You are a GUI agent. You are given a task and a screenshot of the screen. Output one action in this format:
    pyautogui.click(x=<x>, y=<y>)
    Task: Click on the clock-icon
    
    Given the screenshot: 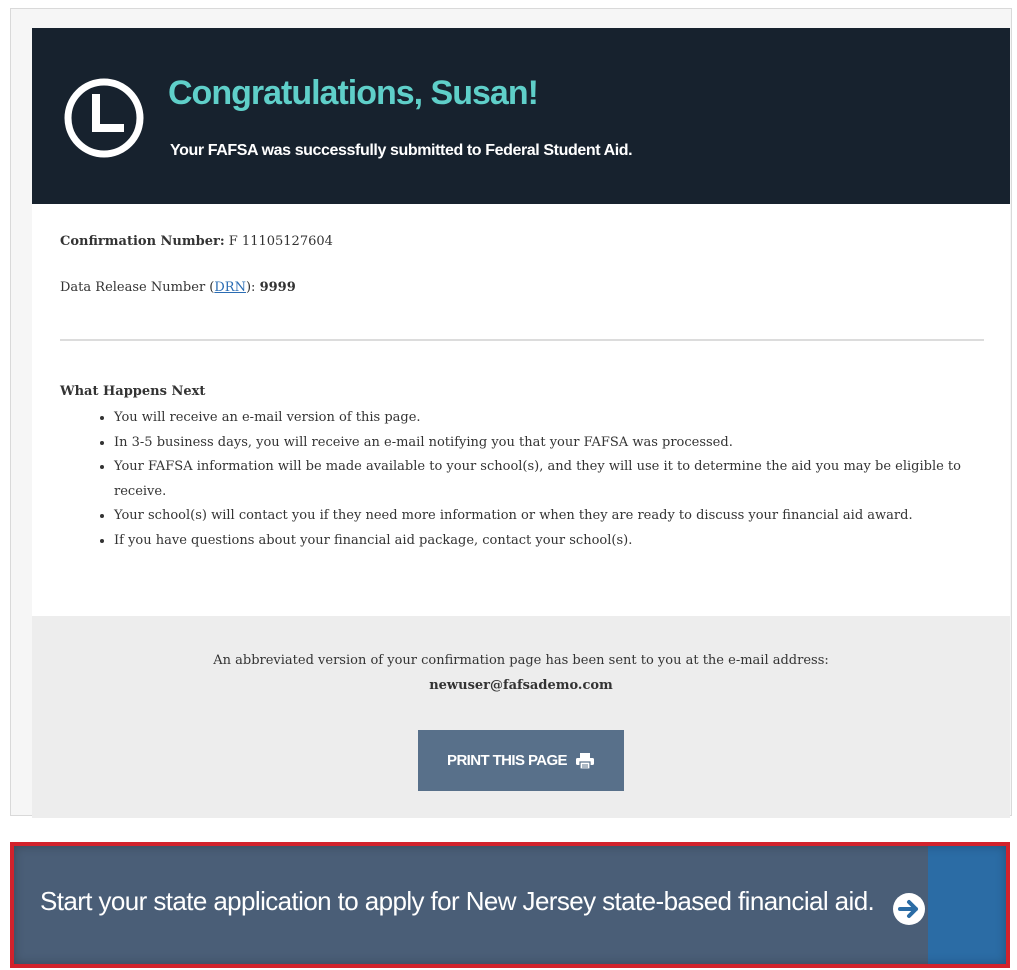 What is the action you would take?
    pyautogui.click(x=104, y=118)
    